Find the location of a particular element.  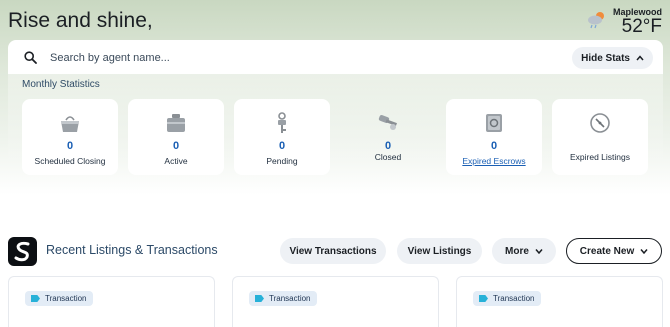

chevron-up-icon is located at coordinates (640, 58).